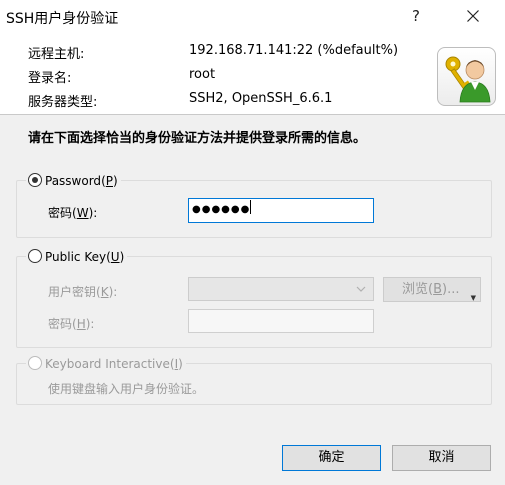 The height and width of the screenshot is (485, 505). I want to click on cancel-button: 取消, so click(441, 458).